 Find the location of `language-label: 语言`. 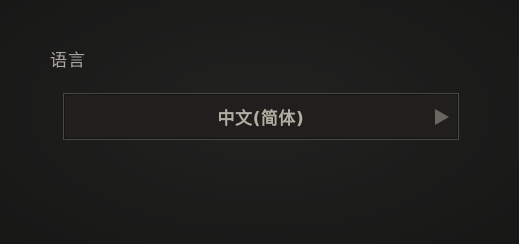

language-label: 语言 is located at coordinates (68, 61).